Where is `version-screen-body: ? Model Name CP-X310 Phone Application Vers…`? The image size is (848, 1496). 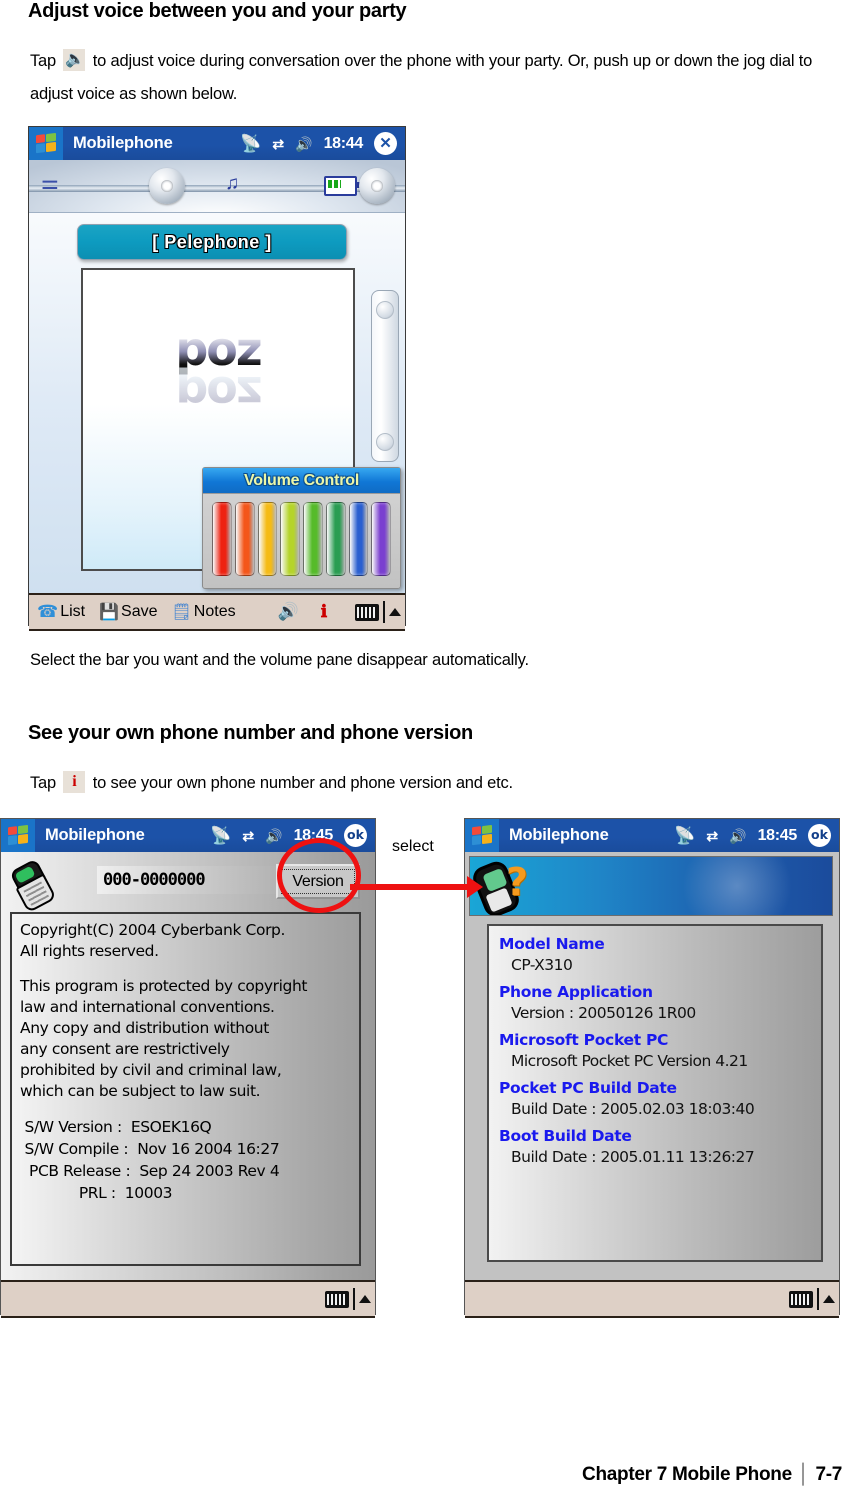 version-screen-body: ? Model Name CP-X310 Phone Application Vers… is located at coordinates (652, 1066).